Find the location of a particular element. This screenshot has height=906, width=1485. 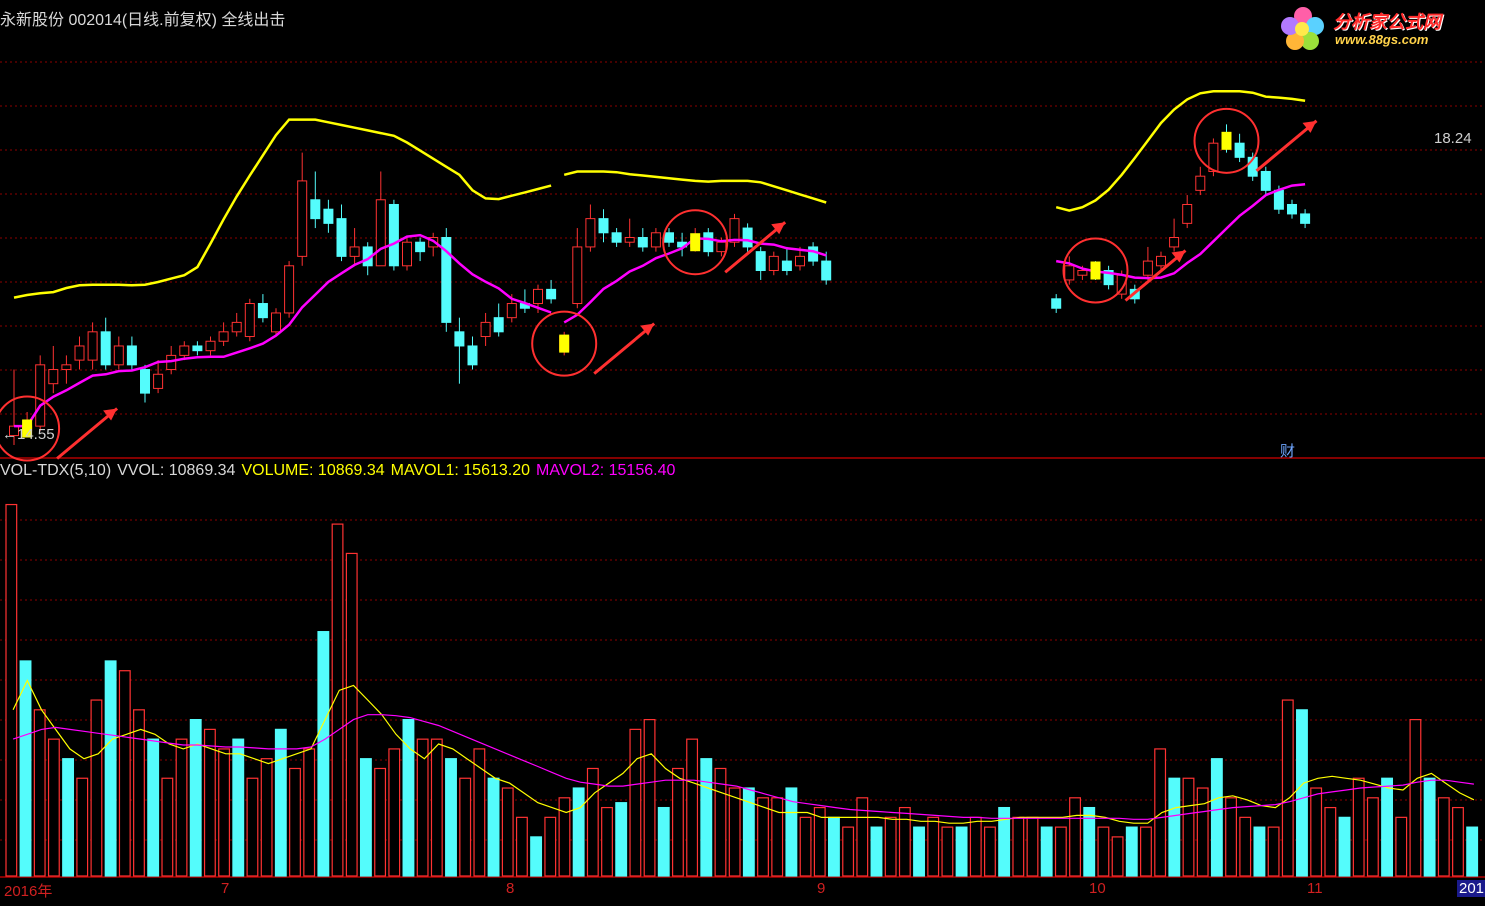

finance-badge: 财 is located at coordinates (1287, 450).